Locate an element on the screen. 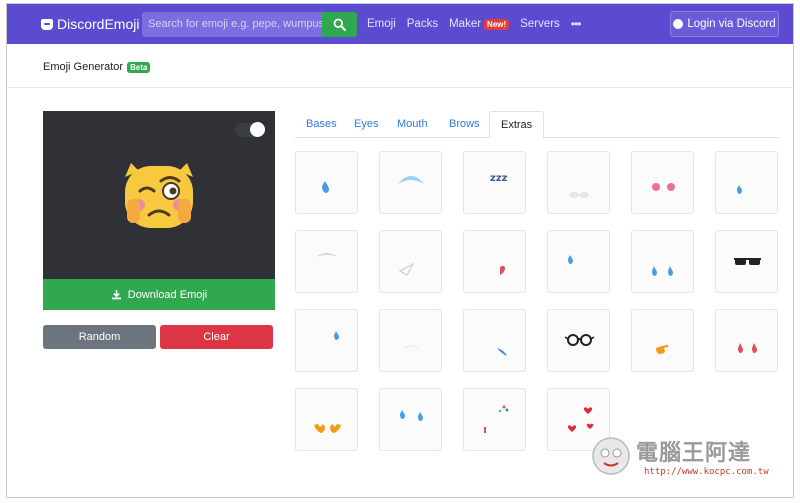  emoji-preview-image is located at coordinates (159, 195).